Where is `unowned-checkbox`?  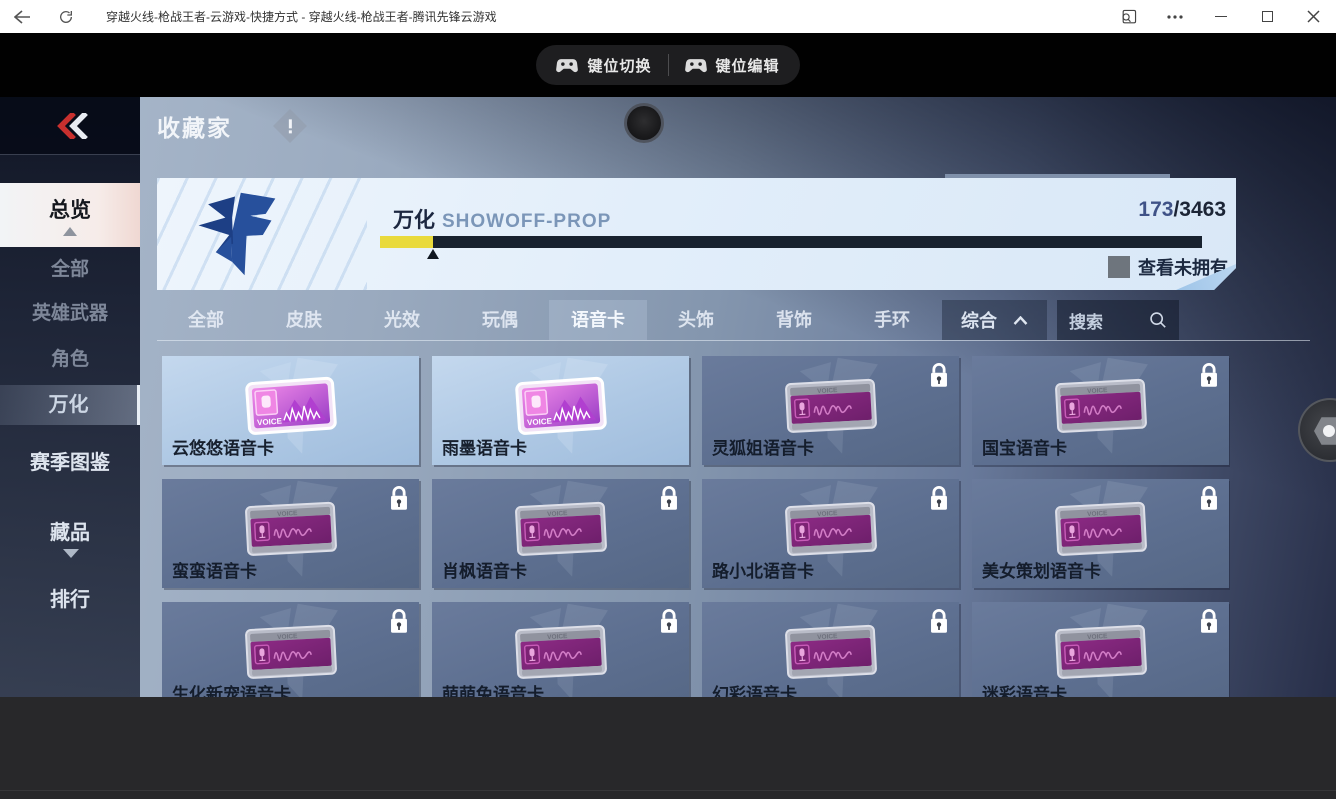 unowned-checkbox is located at coordinates (1119, 267).